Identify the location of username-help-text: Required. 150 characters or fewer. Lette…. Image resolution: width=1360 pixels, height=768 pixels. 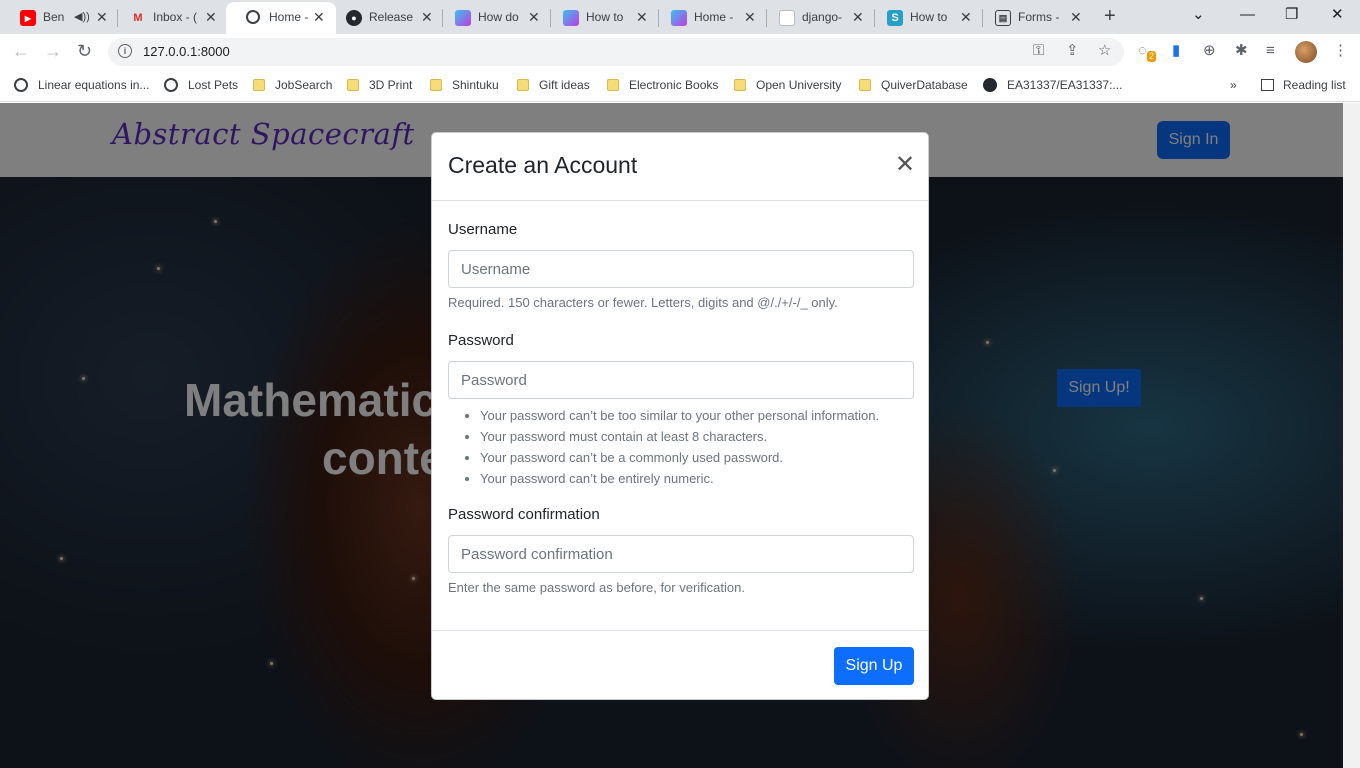
(643, 302).